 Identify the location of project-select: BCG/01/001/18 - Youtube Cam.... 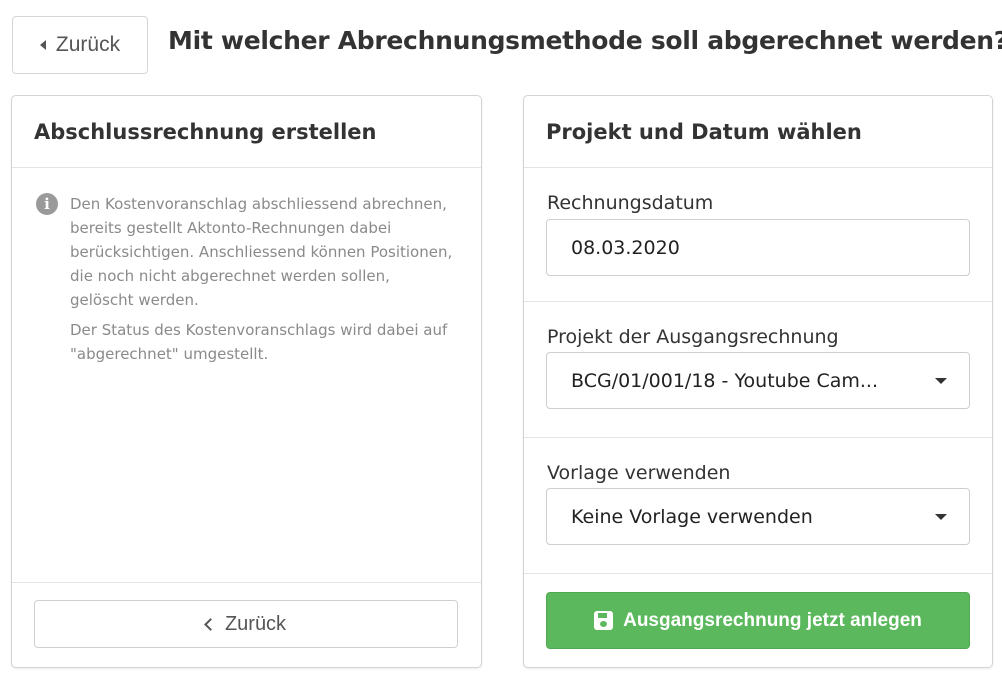
(758, 380).